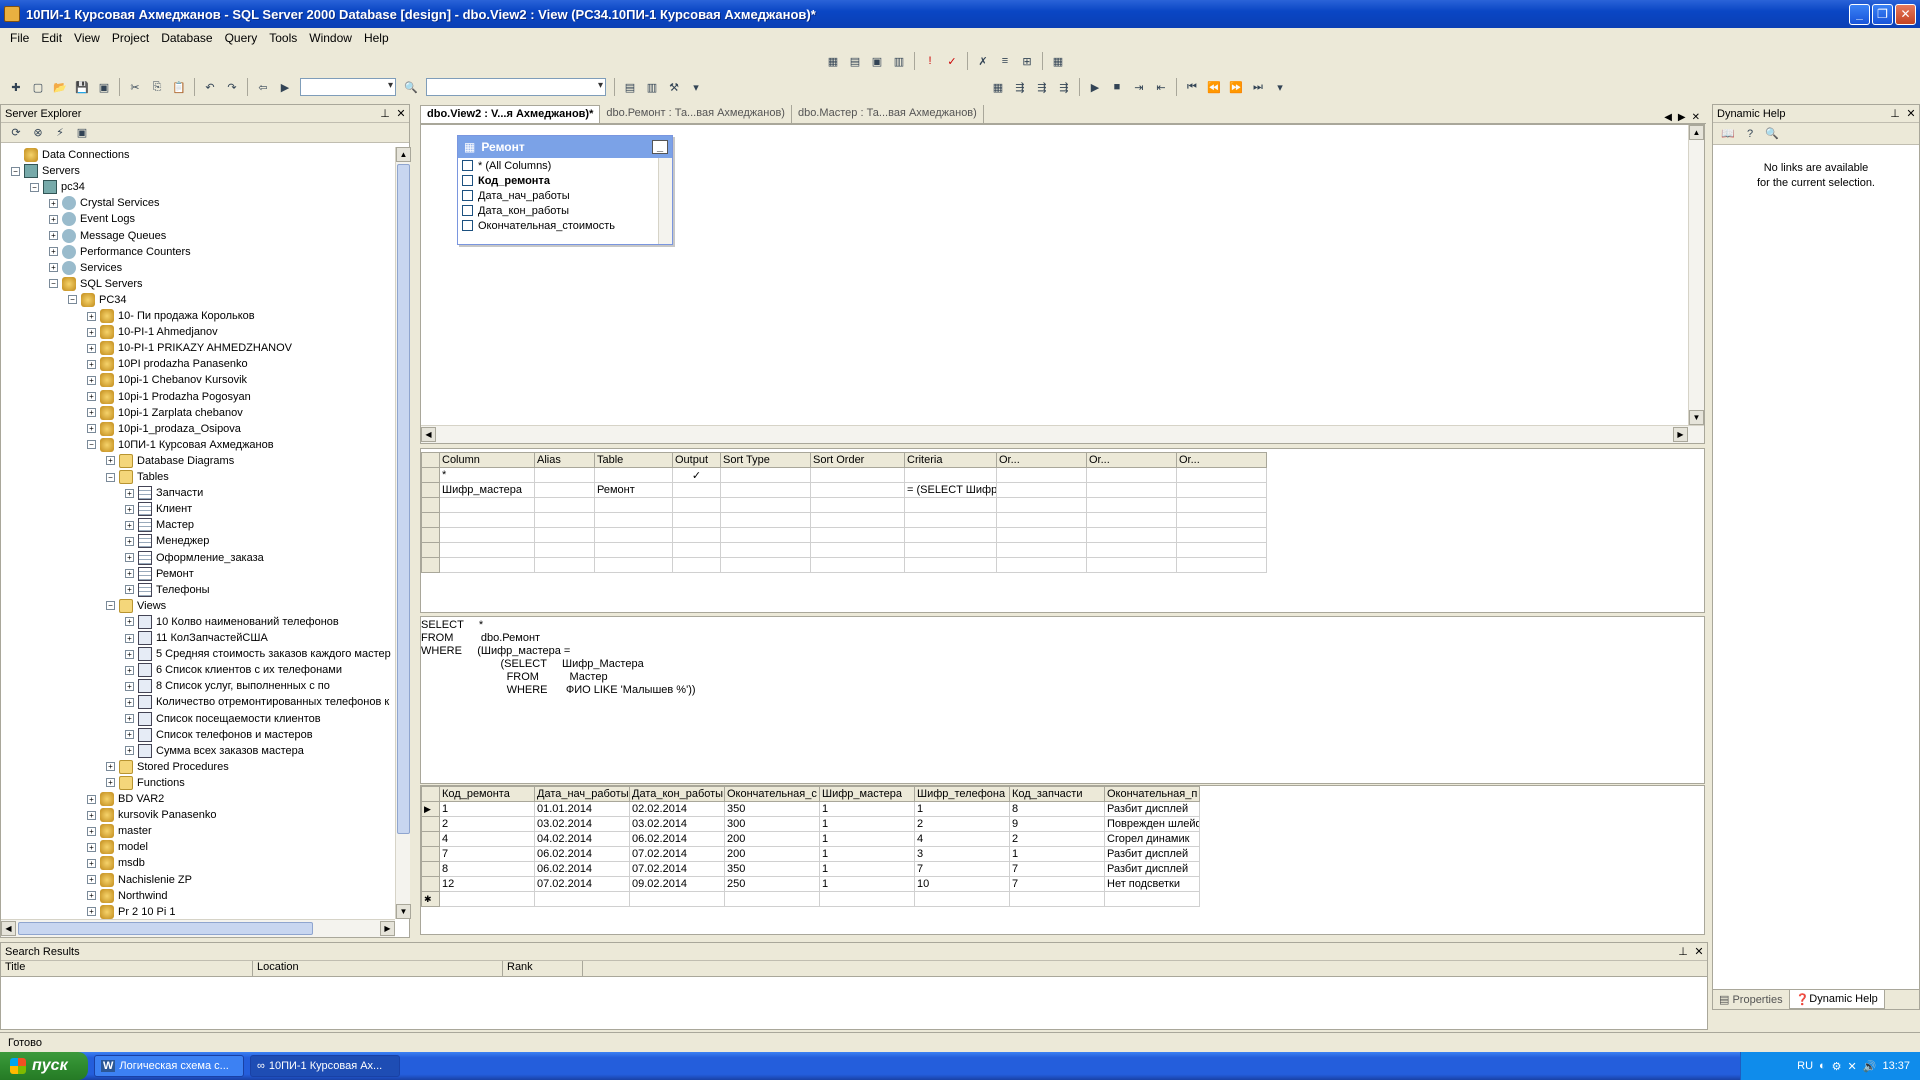  I want to click on step-icon: ⇥, so click(1139, 87).